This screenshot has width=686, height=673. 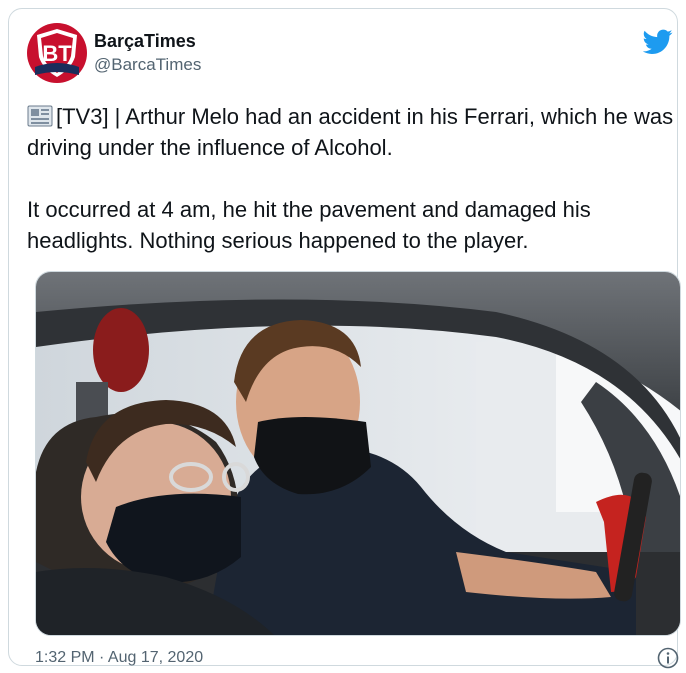 What do you see at coordinates (40, 116) in the screenshot?
I see `newspaper-icon` at bounding box center [40, 116].